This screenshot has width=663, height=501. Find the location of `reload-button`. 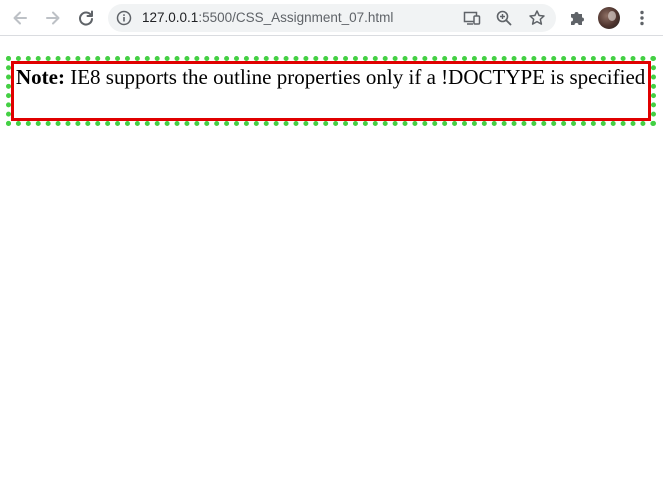

reload-button is located at coordinates (86, 18).